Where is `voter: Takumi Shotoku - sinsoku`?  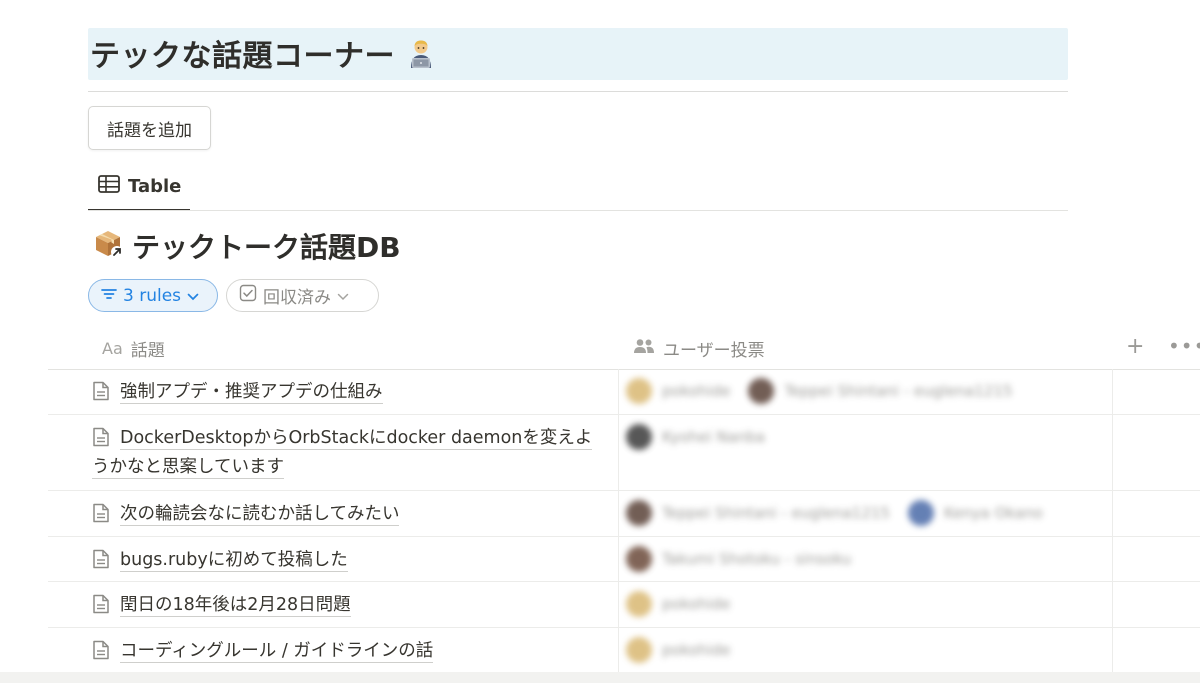
voter: Takumi Shotoku - sinsoku is located at coordinates (738, 559).